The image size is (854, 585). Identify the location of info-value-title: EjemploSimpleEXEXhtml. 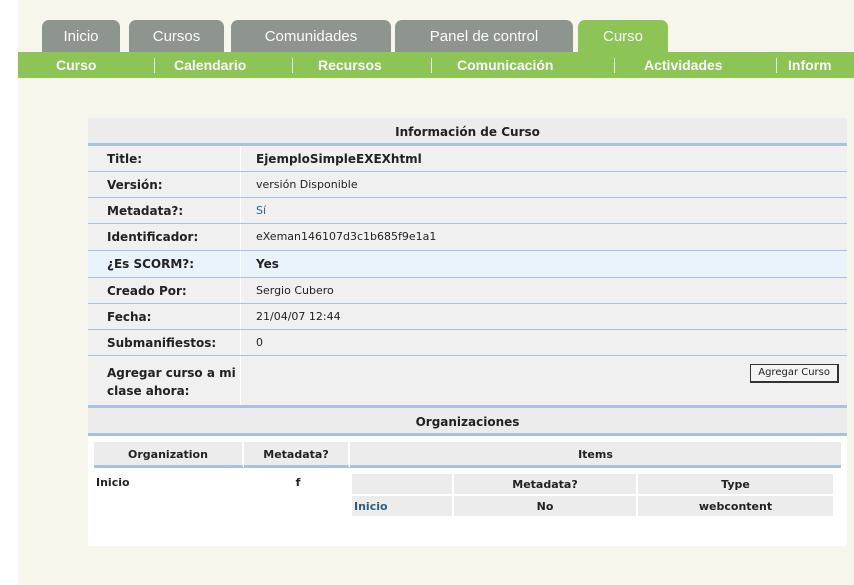
(339, 159).